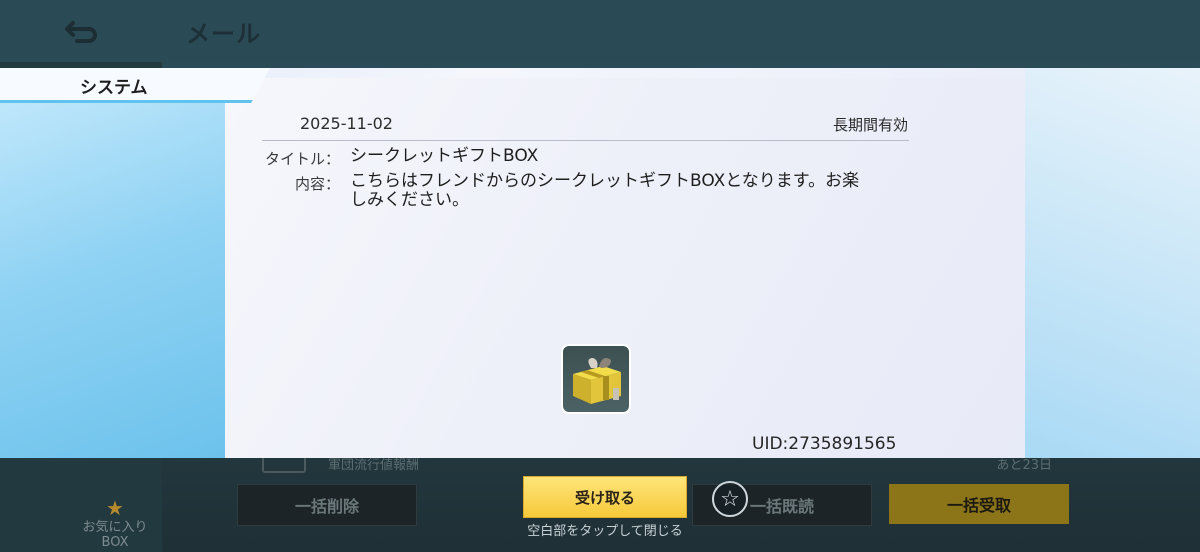 The width and height of the screenshot is (1200, 552). I want to click on page-title: メール, so click(223, 34).